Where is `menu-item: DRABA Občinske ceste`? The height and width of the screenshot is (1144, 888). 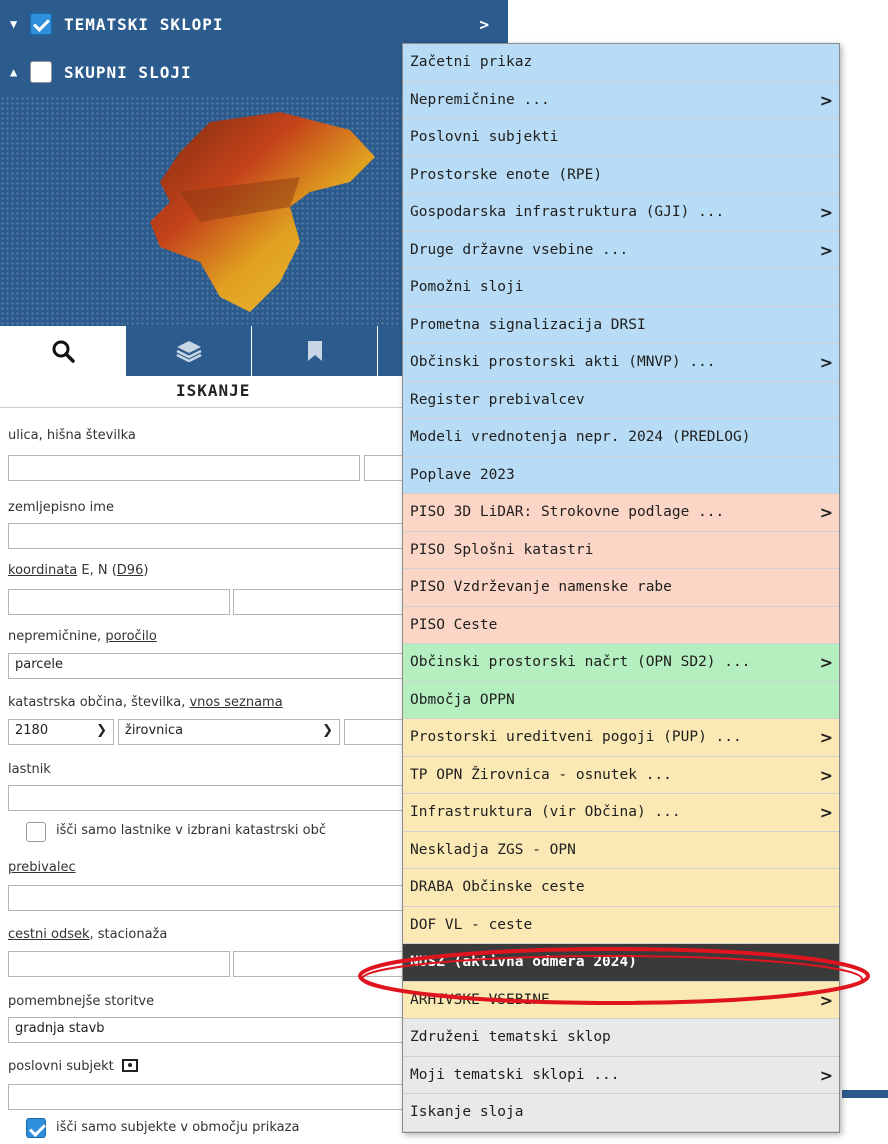
menu-item: DRABA Občinske ceste is located at coordinates (621, 888).